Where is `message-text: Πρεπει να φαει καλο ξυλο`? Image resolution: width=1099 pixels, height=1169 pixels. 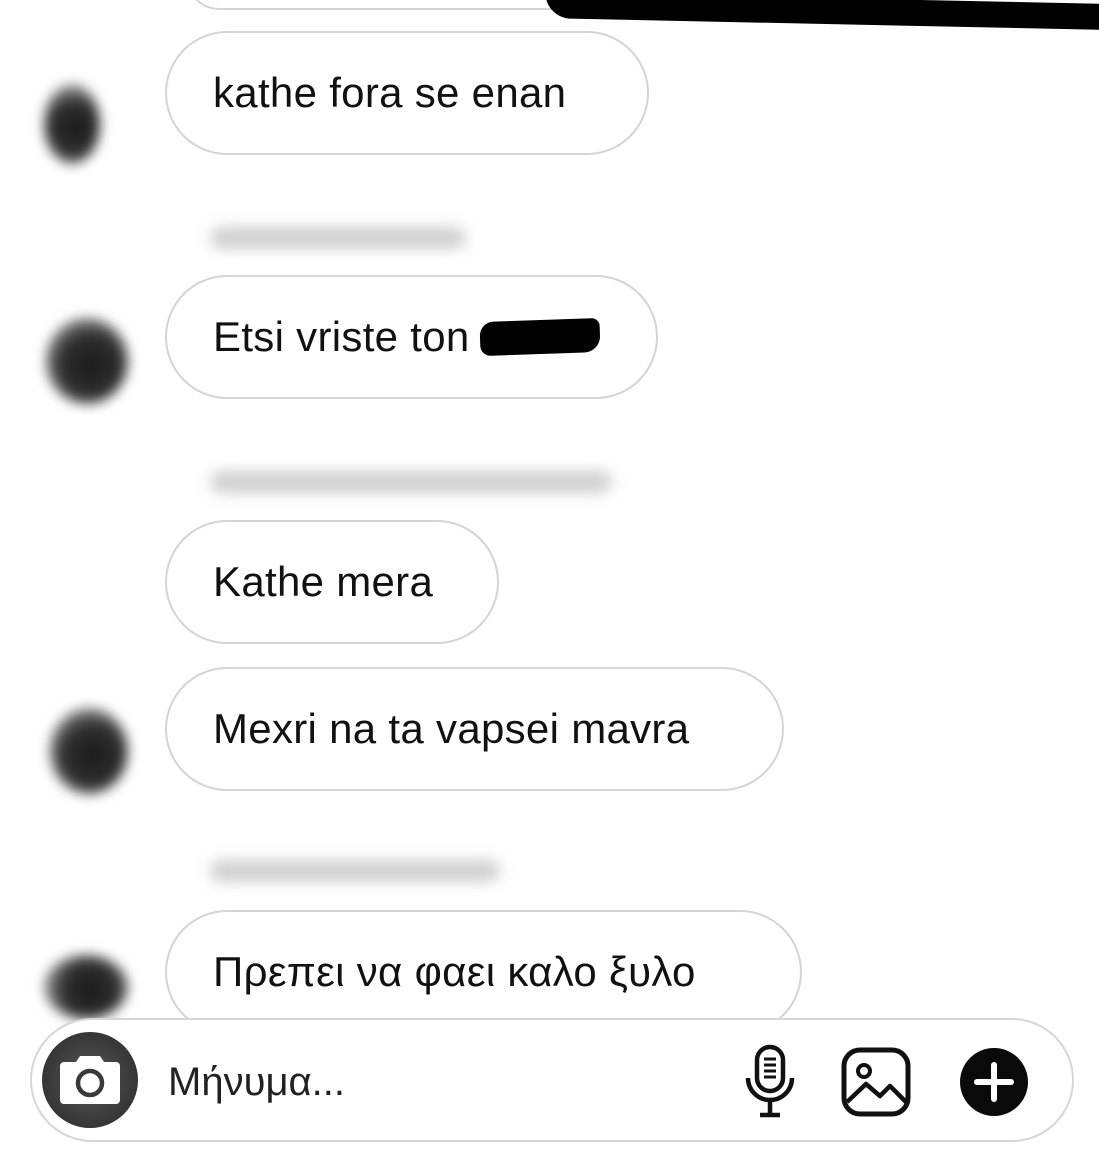 message-text: Πρεπει να φαει καλο ξυλο is located at coordinates (454, 971).